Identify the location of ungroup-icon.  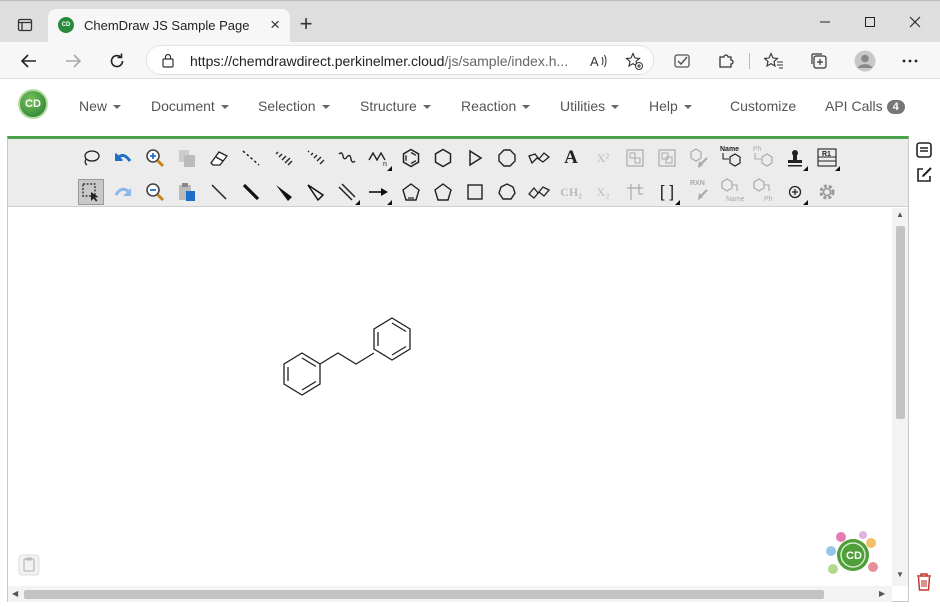
(667, 158).